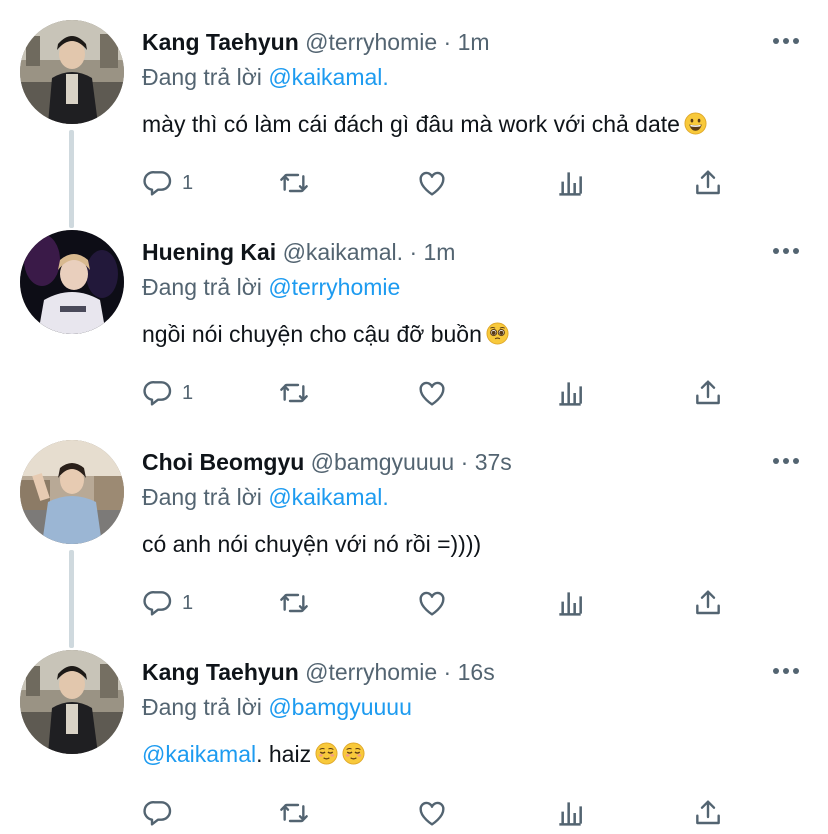  I want to click on tweet-text: có anh nói chuyện với nó rồi =)))), so click(311, 544).